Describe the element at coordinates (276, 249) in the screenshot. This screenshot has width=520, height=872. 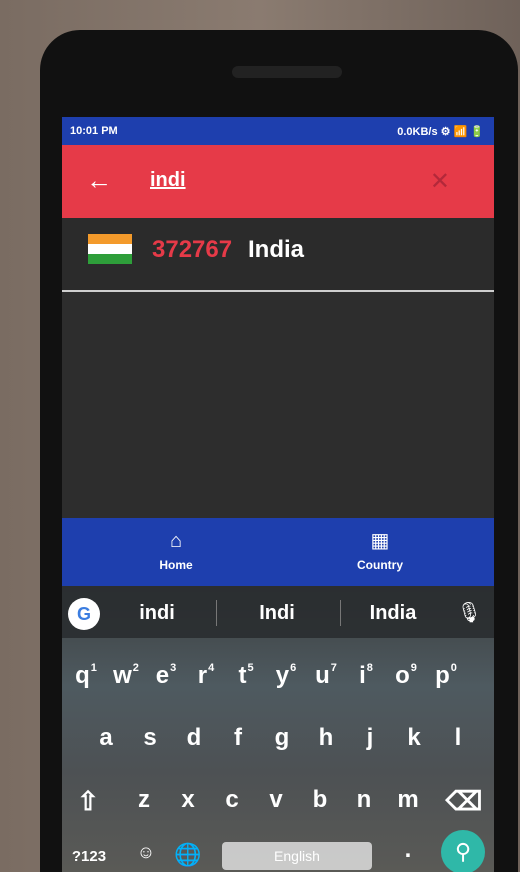
I see `country-name: India` at that location.